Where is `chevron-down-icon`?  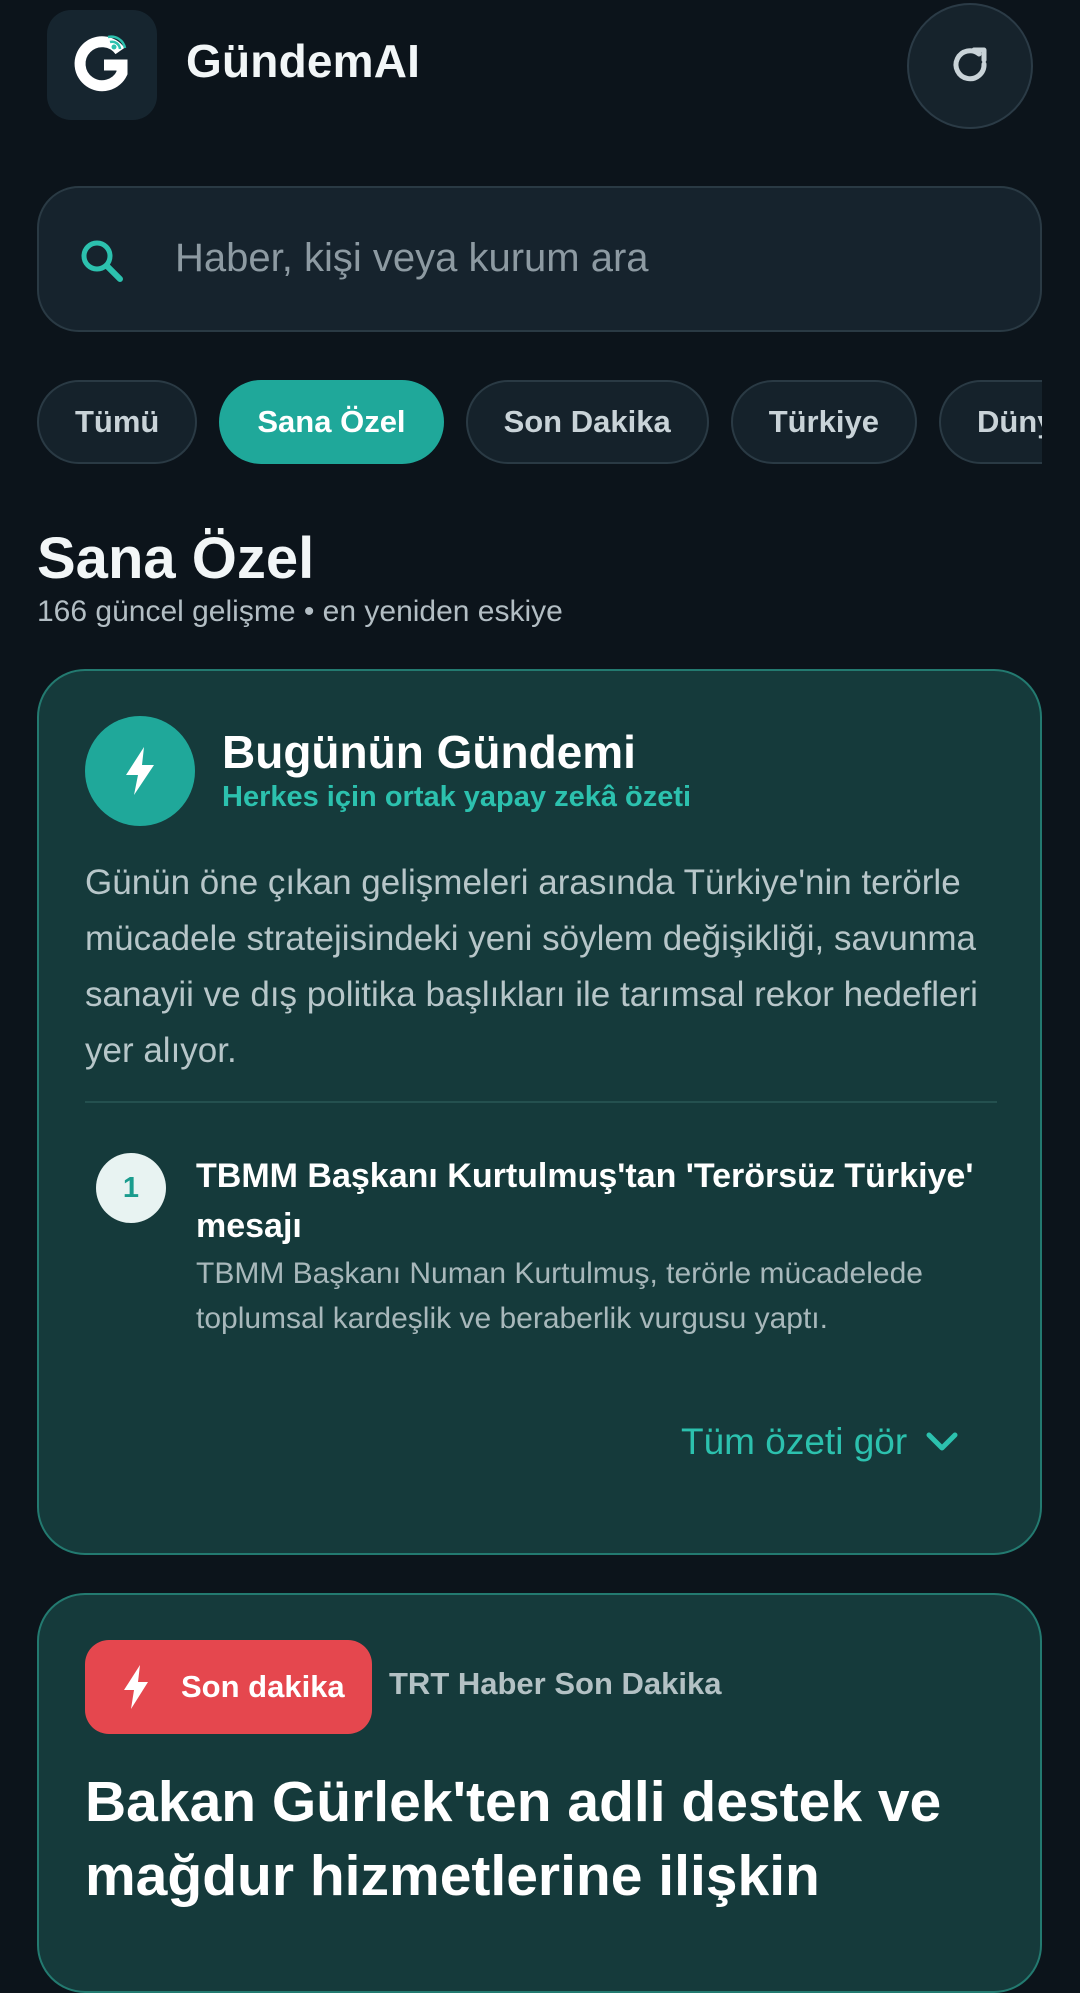
chevron-down-icon is located at coordinates (942, 1441).